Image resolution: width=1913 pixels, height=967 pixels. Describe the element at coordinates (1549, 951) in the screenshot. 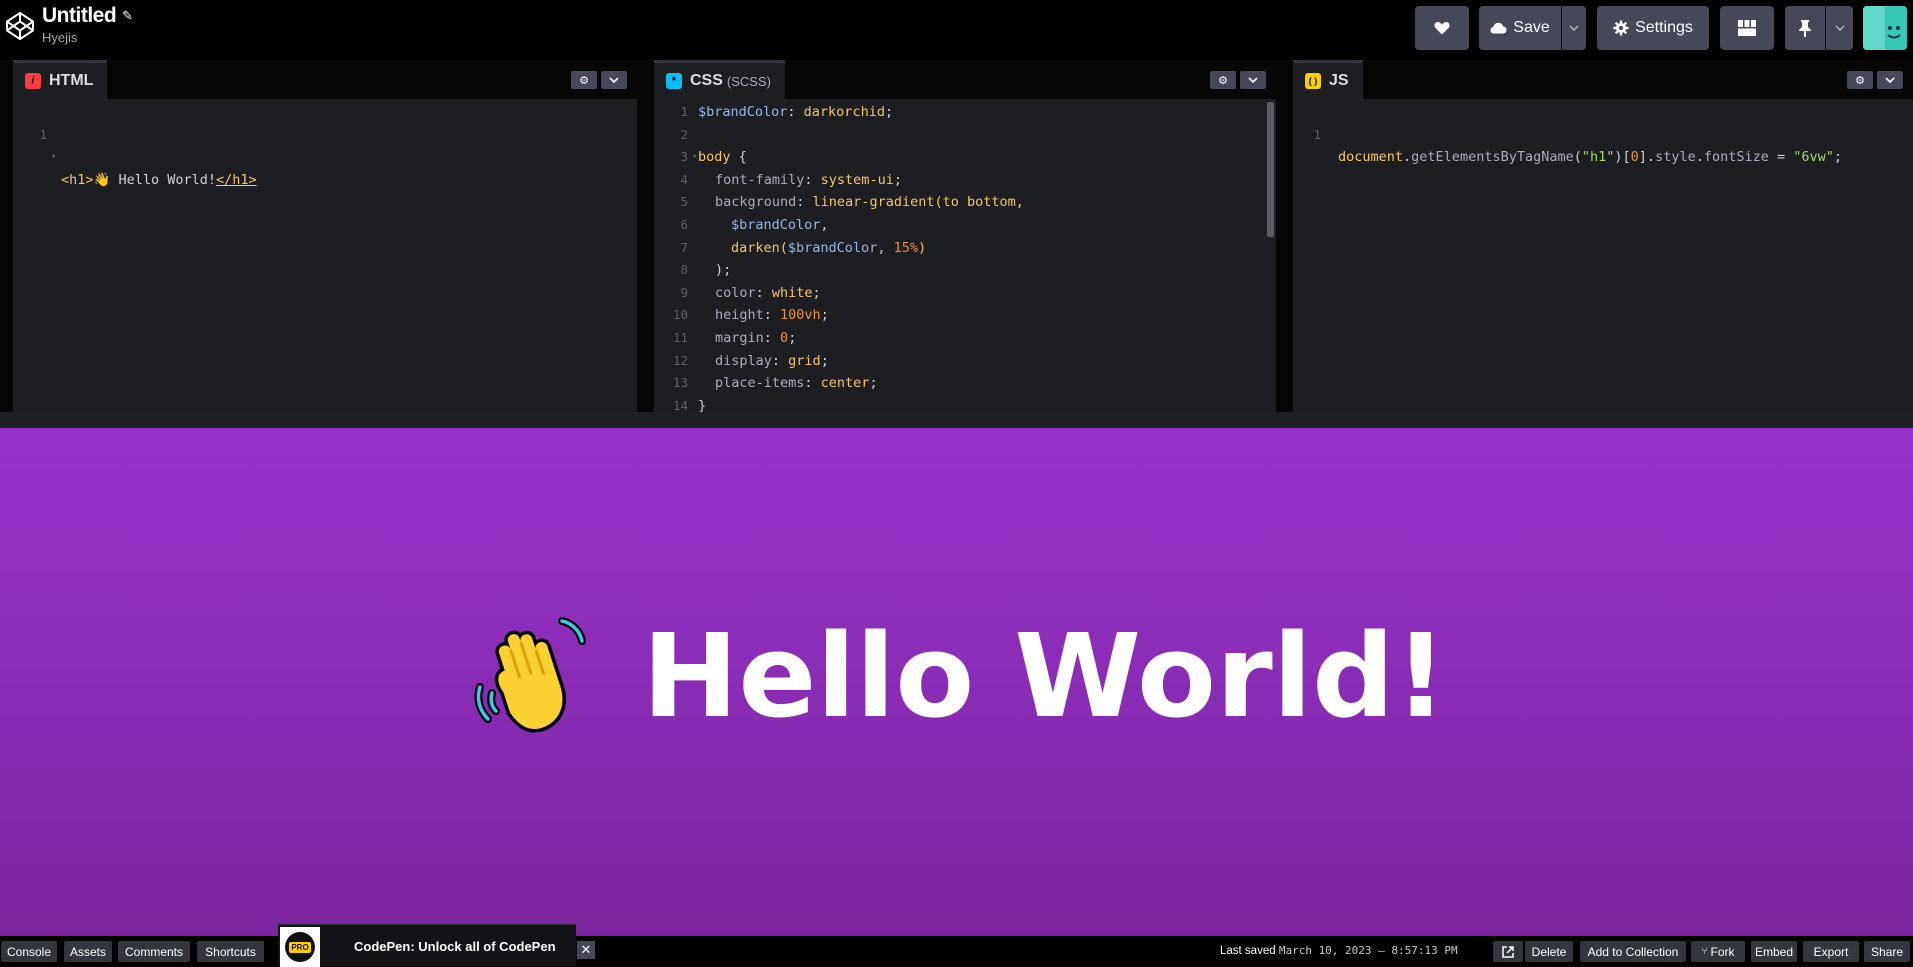

I see `delete-button: Delete` at that location.